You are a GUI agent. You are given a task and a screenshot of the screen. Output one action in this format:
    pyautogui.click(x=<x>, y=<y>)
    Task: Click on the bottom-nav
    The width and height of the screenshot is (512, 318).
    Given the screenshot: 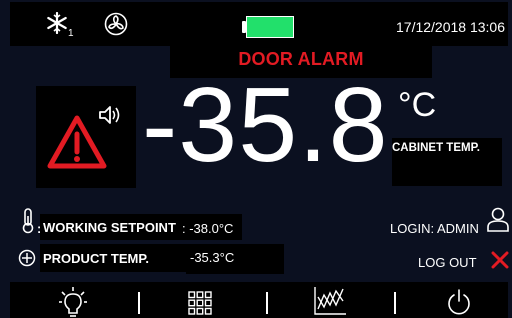 What is the action you would take?
    pyautogui.click(x=259, y=300)
    